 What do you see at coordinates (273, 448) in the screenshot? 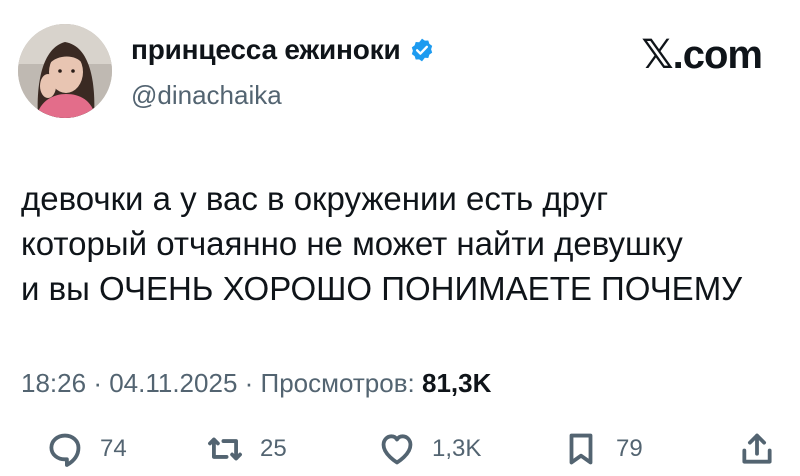
I see `retweet-count: 25` at bounding box center [273, 448].